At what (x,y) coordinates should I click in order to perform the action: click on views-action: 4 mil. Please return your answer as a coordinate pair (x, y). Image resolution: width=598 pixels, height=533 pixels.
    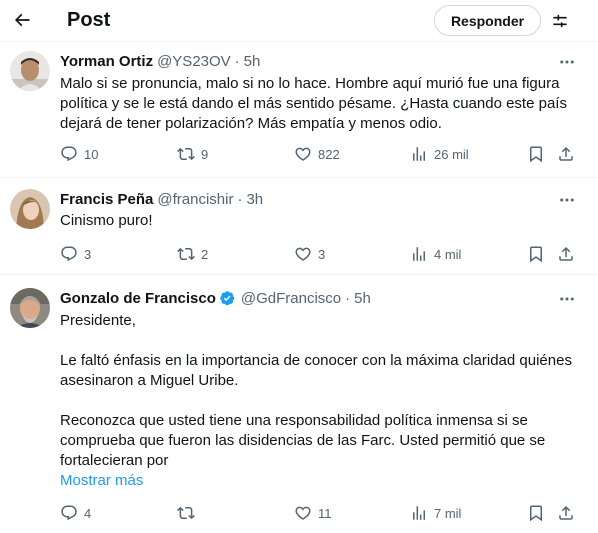
    Looking at the image, I should click on (435, 254).